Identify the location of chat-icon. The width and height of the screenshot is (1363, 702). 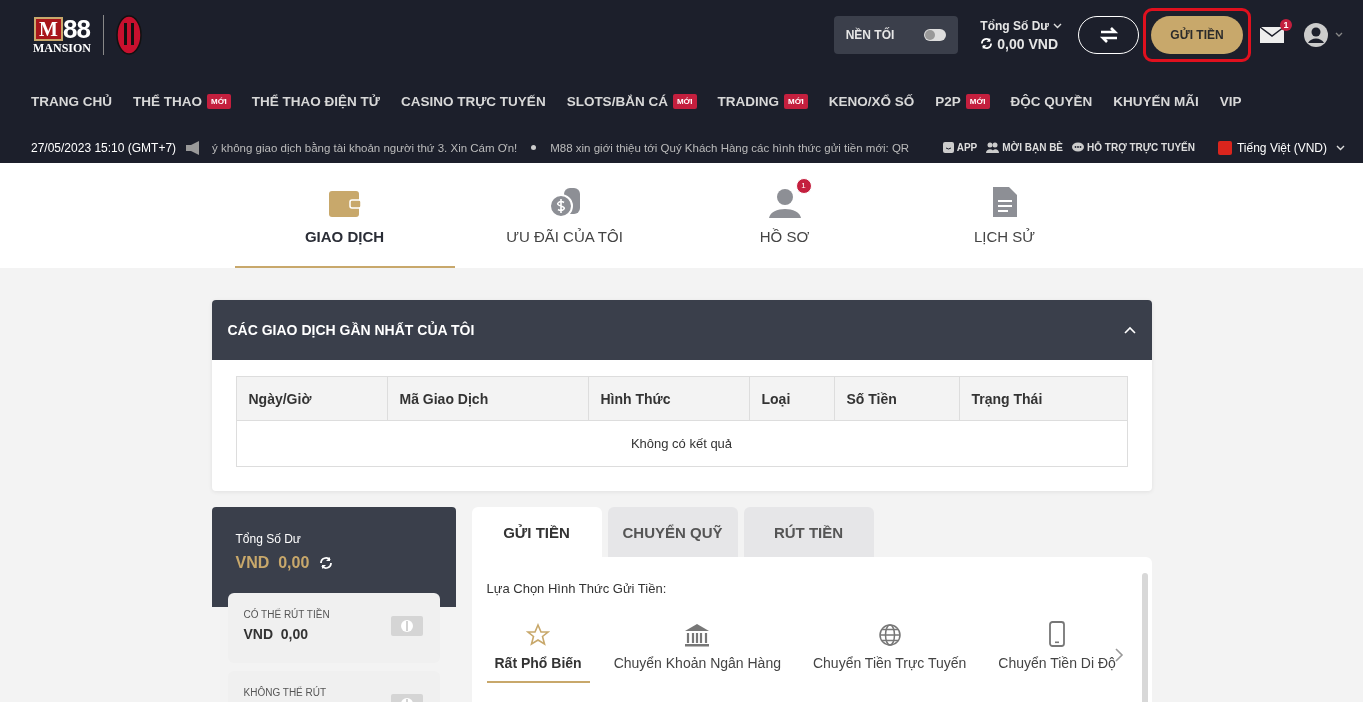
(1078, 147).